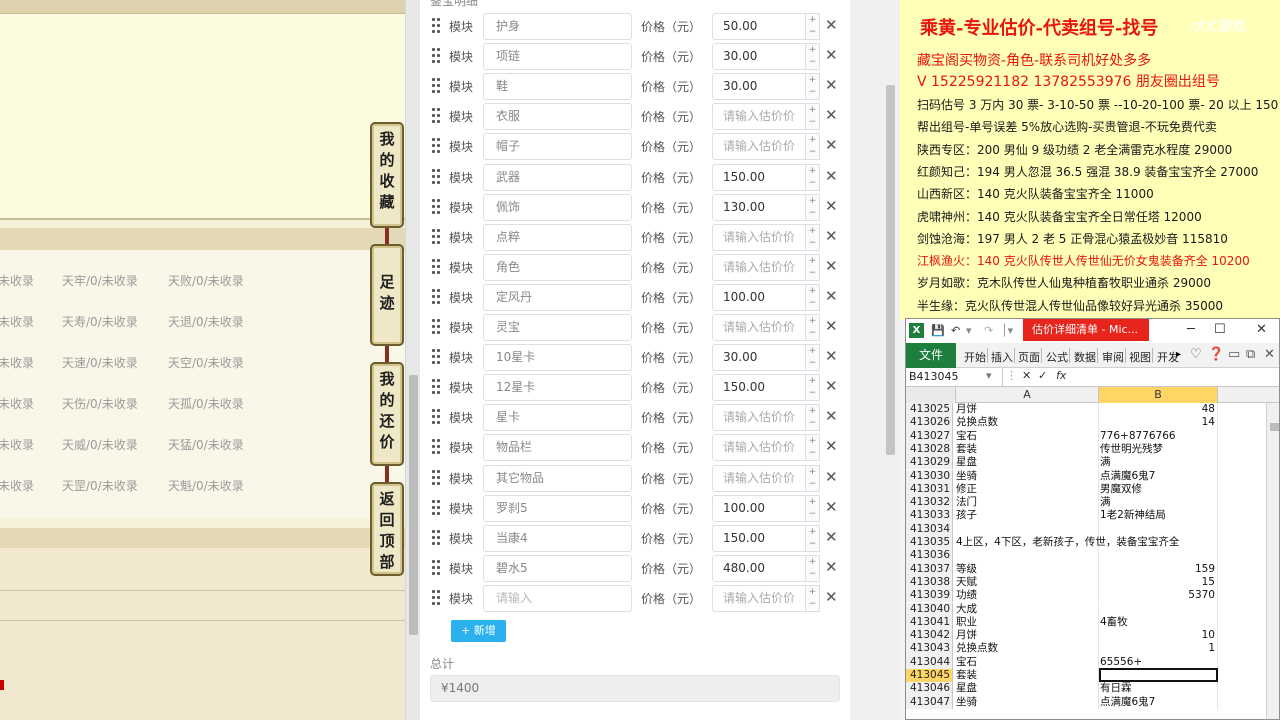  What do you see at coordinates (557, 237) in the screenshot?
I see `module-name-input: 点粹` at bounding box center [557, 237].